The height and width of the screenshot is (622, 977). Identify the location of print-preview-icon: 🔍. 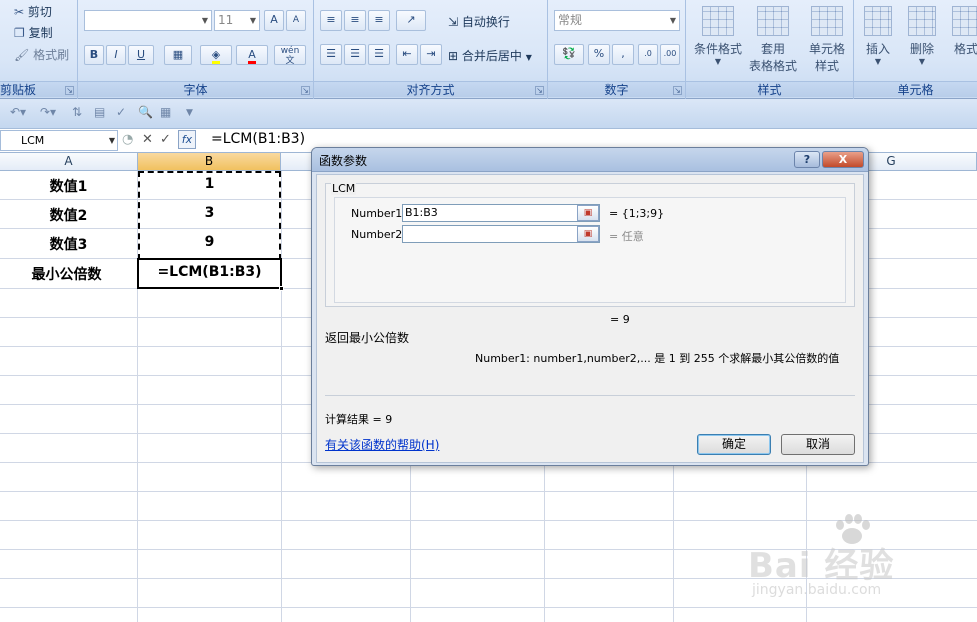
(145, 112).